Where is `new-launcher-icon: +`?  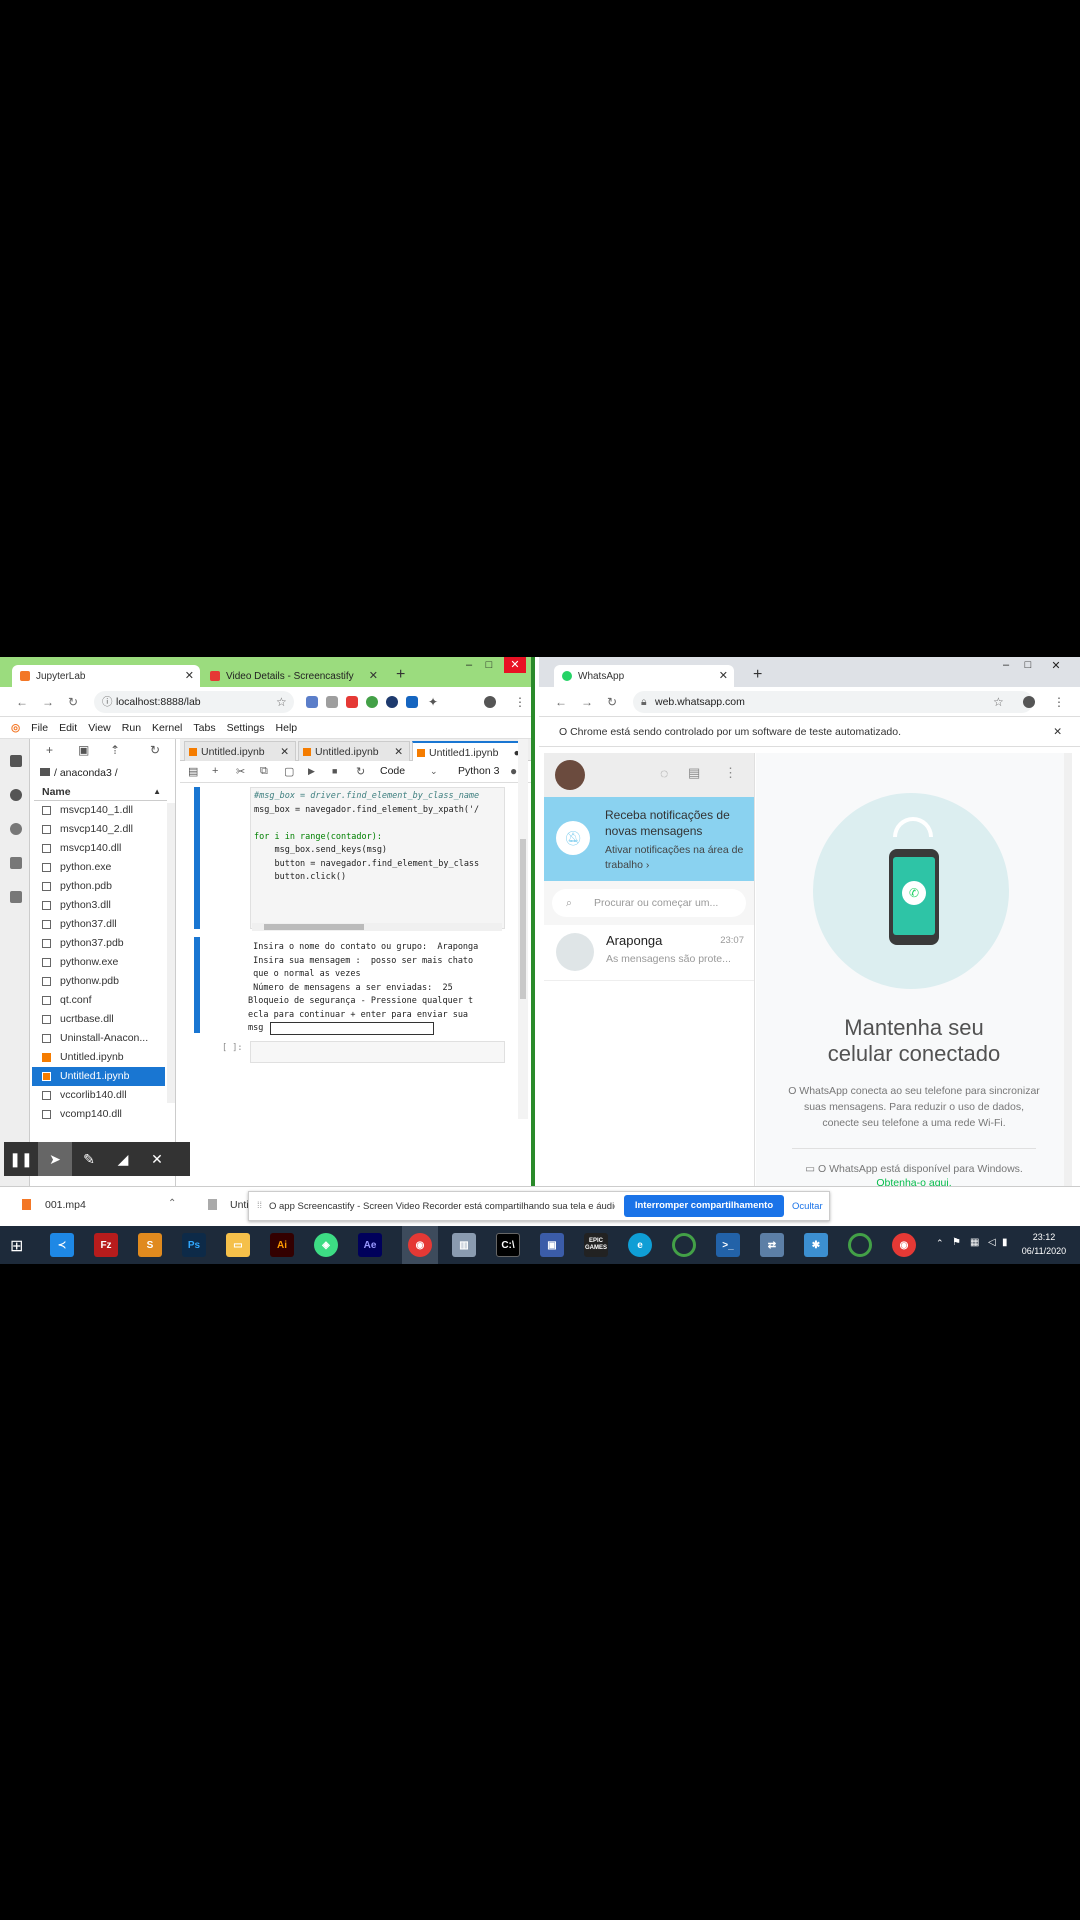 new-launcher-icon: + is located at coordinates (49, 750).